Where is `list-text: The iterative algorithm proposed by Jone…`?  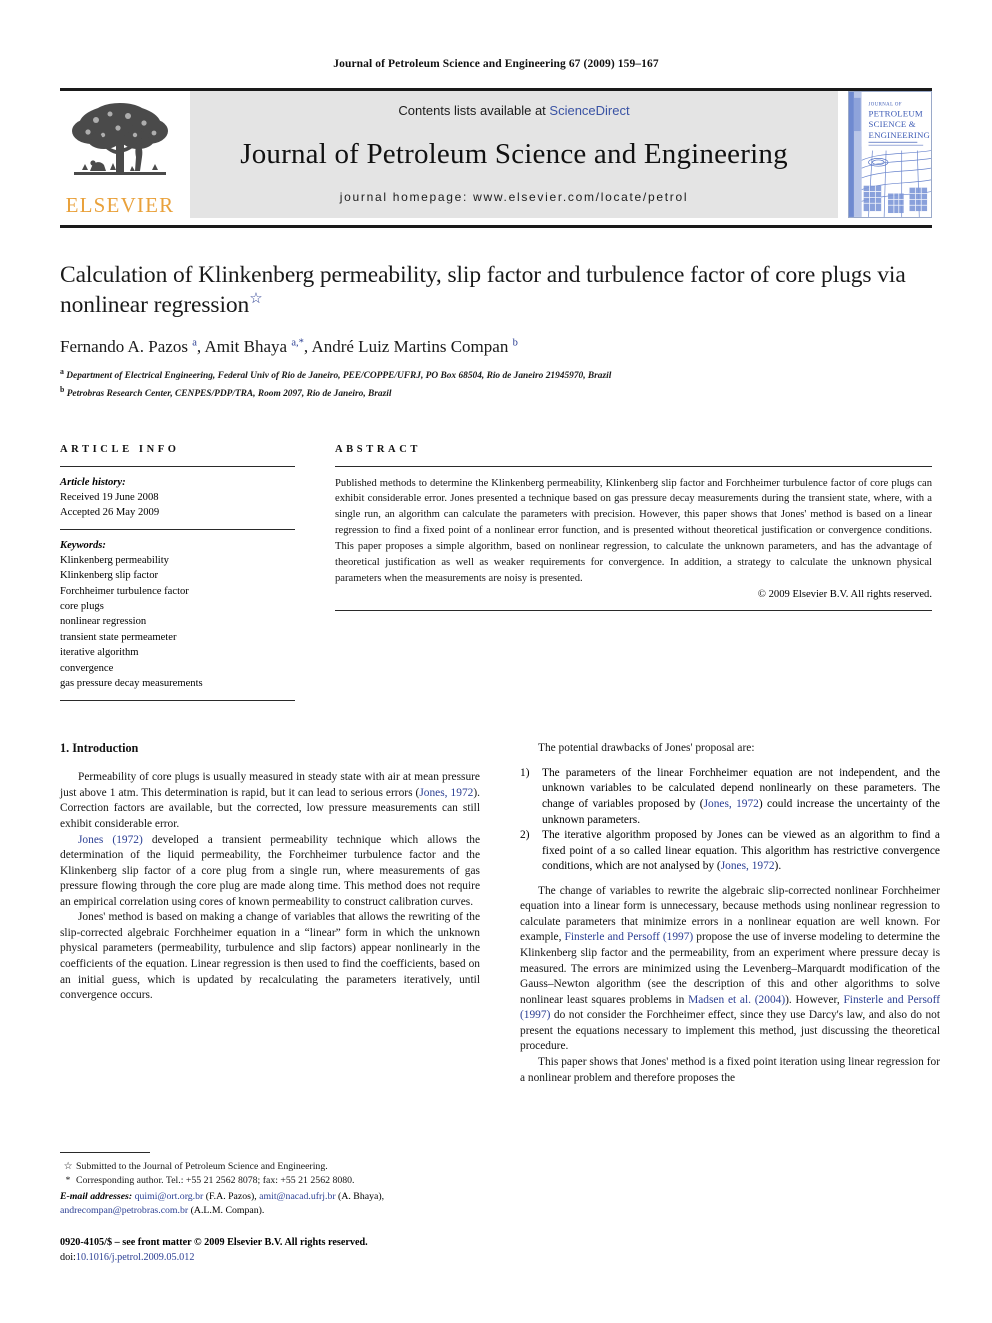 list-text: The iterative algorithm proposed by Jone… is located at coordinates (741, 851).